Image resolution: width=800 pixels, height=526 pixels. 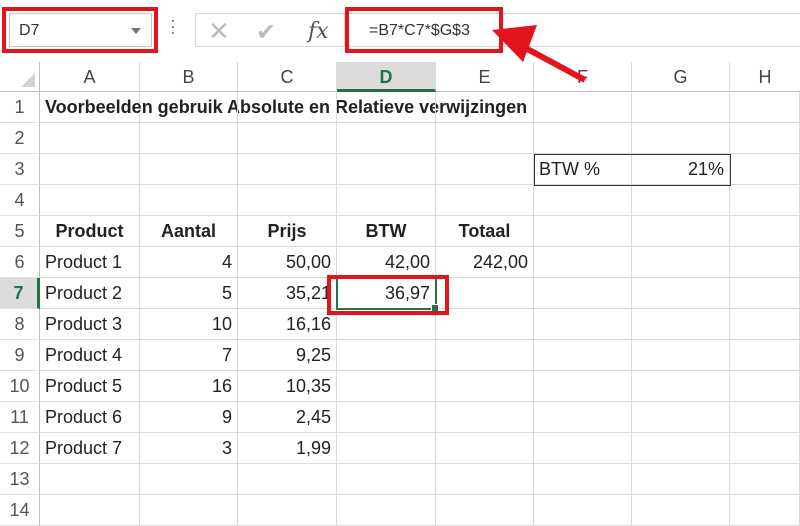 I want to click on cell-D2, so click(x=386, y=138).